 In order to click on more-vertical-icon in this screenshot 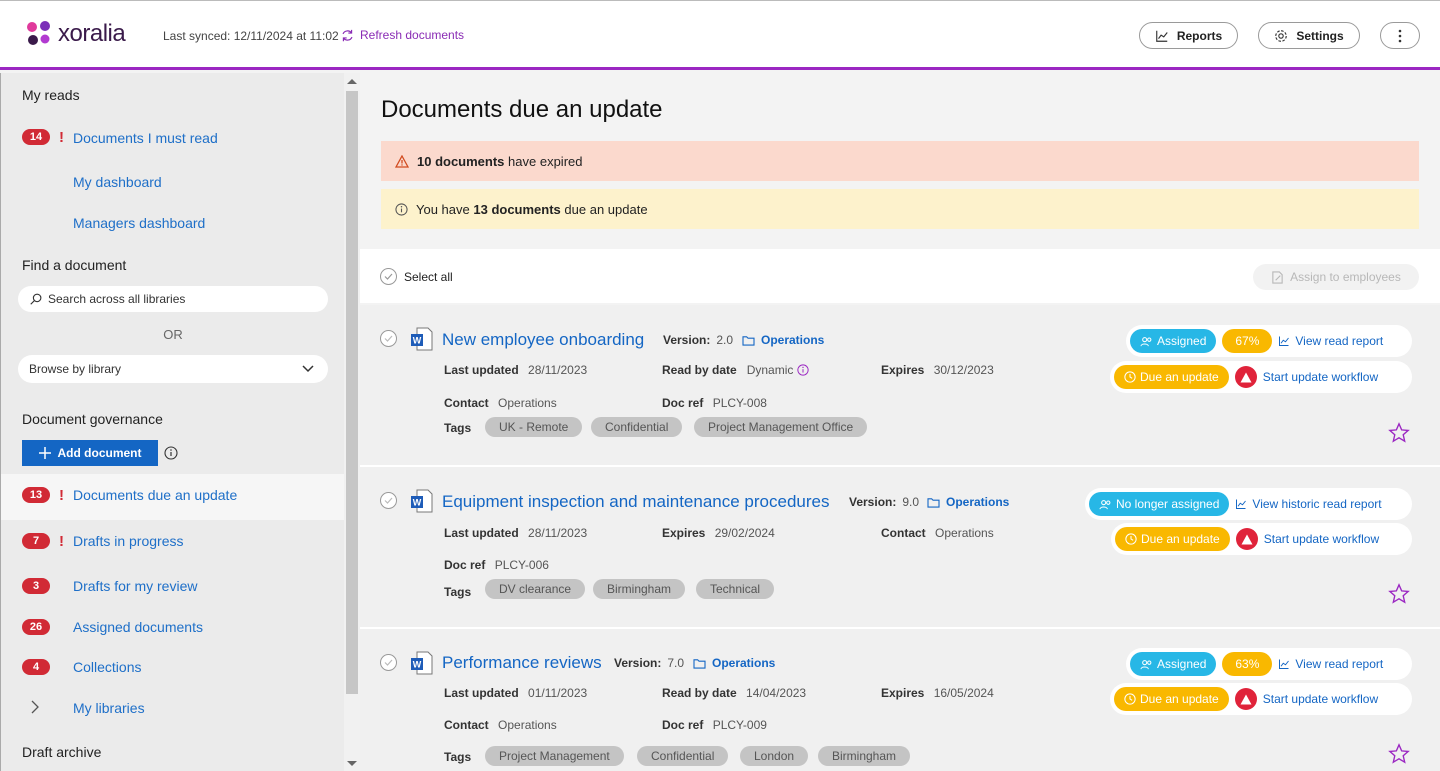, I will do `click(1400, 35)`.